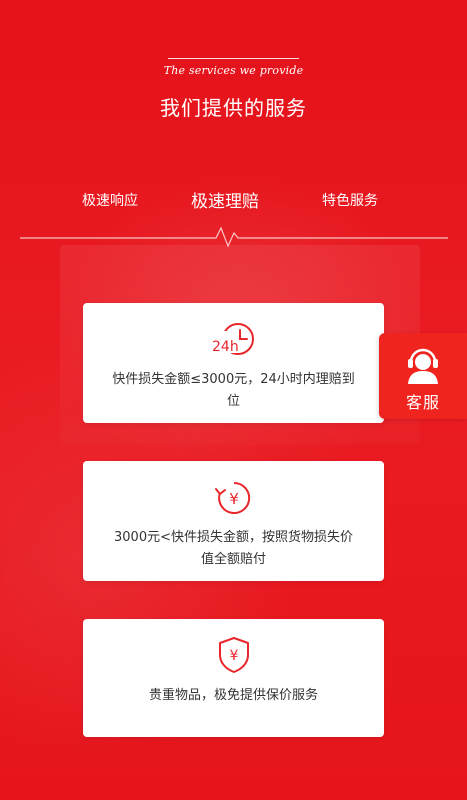  I want to click on yuan-refresh-icon: ¥, so click(232, 497).